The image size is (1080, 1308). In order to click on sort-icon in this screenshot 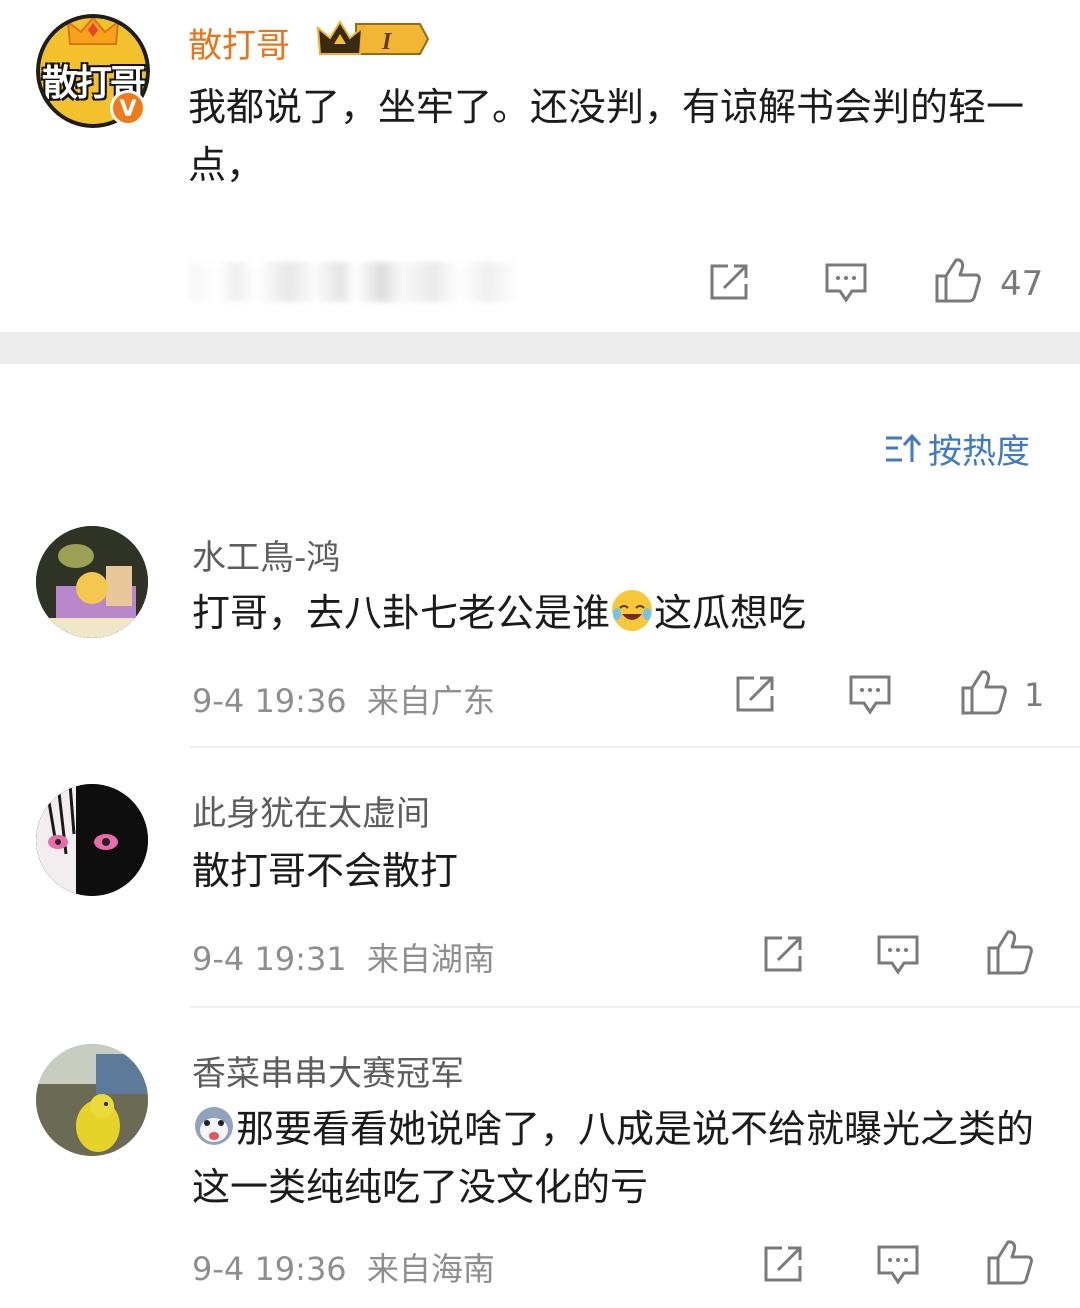, I will do `click(904, 447)`.